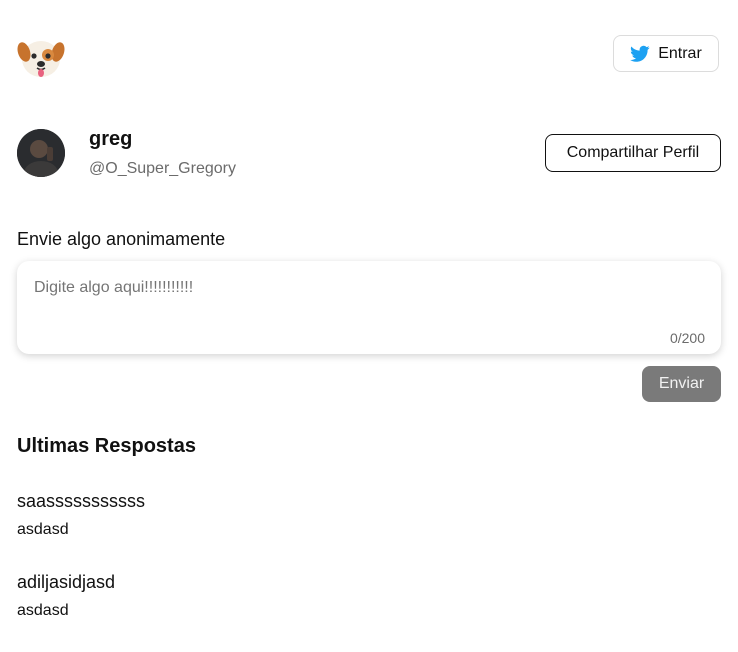  Describe the element at coordinates (81, 501) in the screenshot. I see `answer-question: saasssssssssss` at that location.